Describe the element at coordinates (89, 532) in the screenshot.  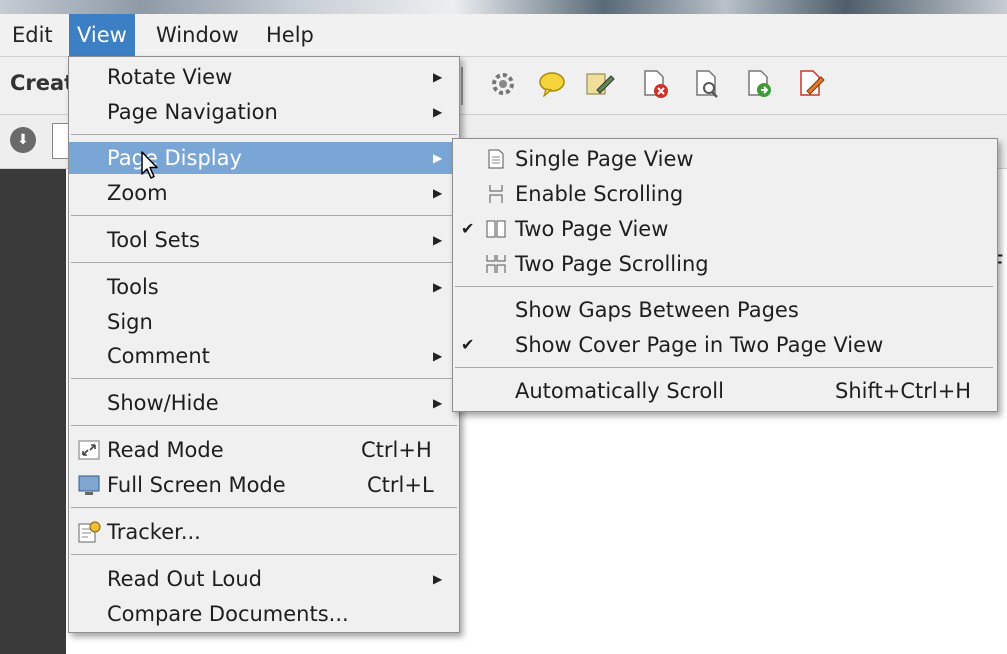
I see `tracker-icon` at that location.